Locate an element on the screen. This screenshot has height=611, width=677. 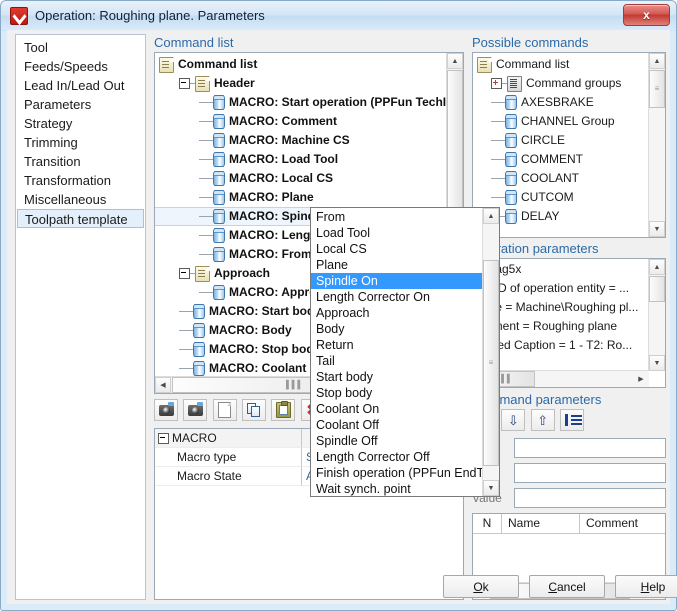
sidebar-item-parameters: Parameters is located at coordinates (80, 104).